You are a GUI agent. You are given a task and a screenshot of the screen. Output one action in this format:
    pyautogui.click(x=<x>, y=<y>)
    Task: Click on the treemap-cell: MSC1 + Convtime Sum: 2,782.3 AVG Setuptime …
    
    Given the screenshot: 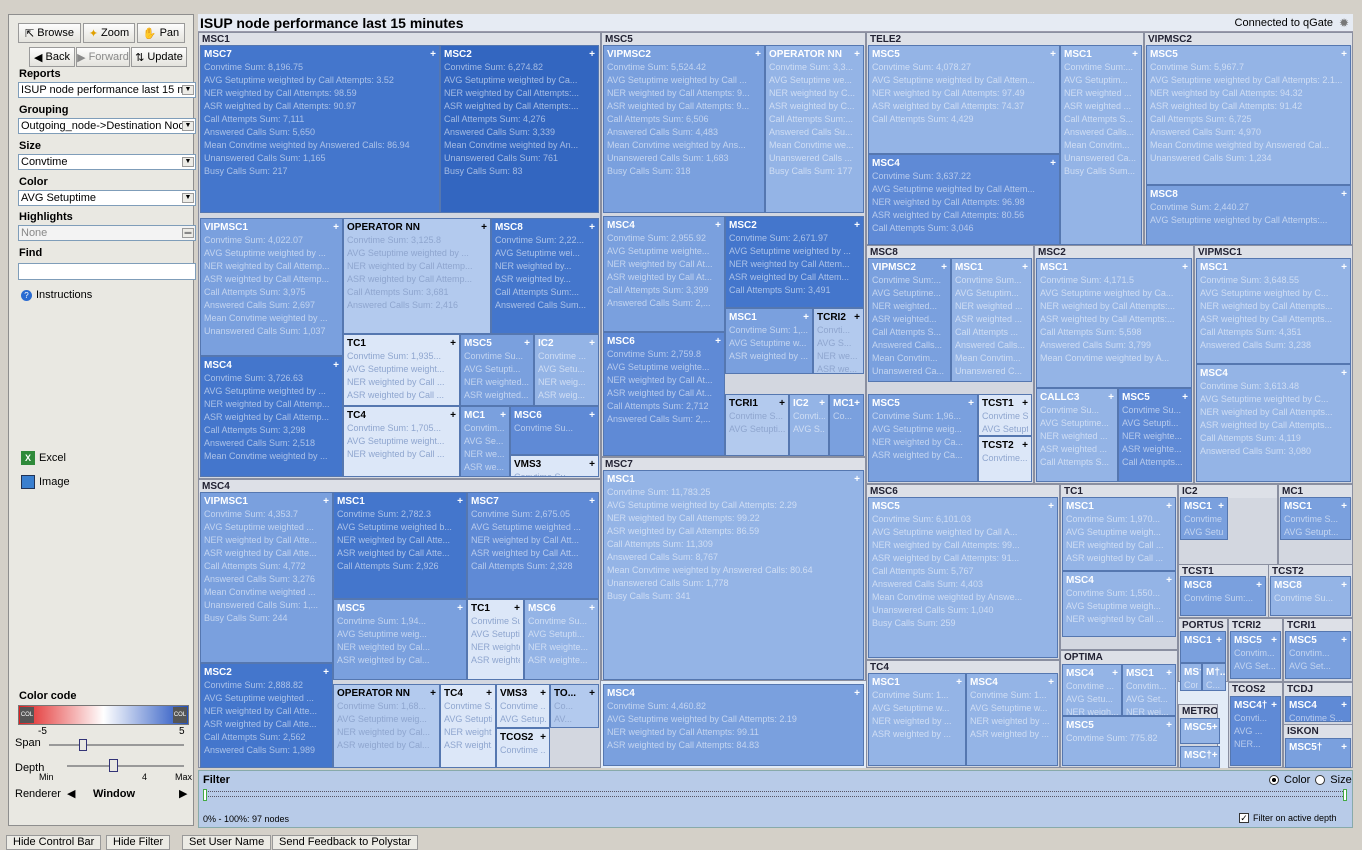 What is the action you would take?
    pyautogui.click(x=400, y=545)
    